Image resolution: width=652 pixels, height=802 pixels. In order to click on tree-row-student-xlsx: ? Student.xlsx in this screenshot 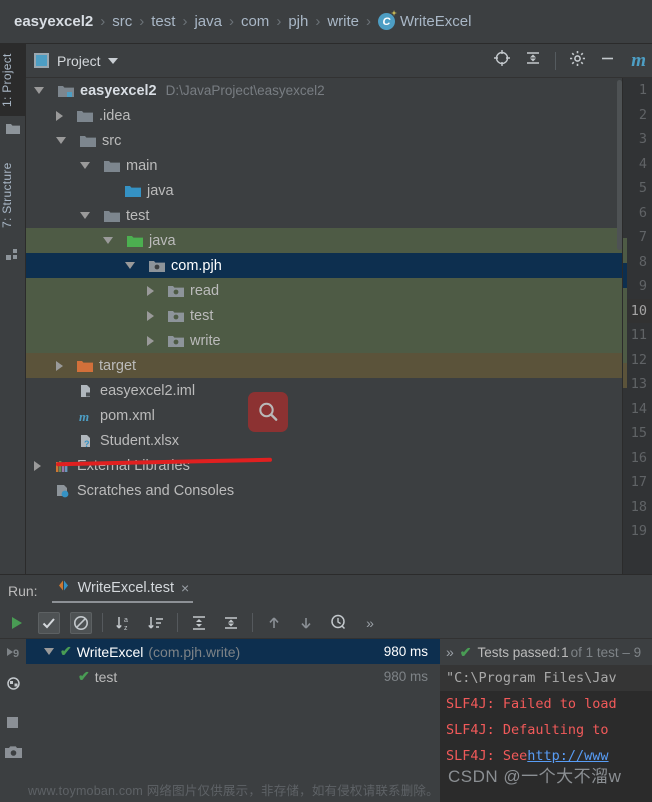, I will do `click(324, 440)`.